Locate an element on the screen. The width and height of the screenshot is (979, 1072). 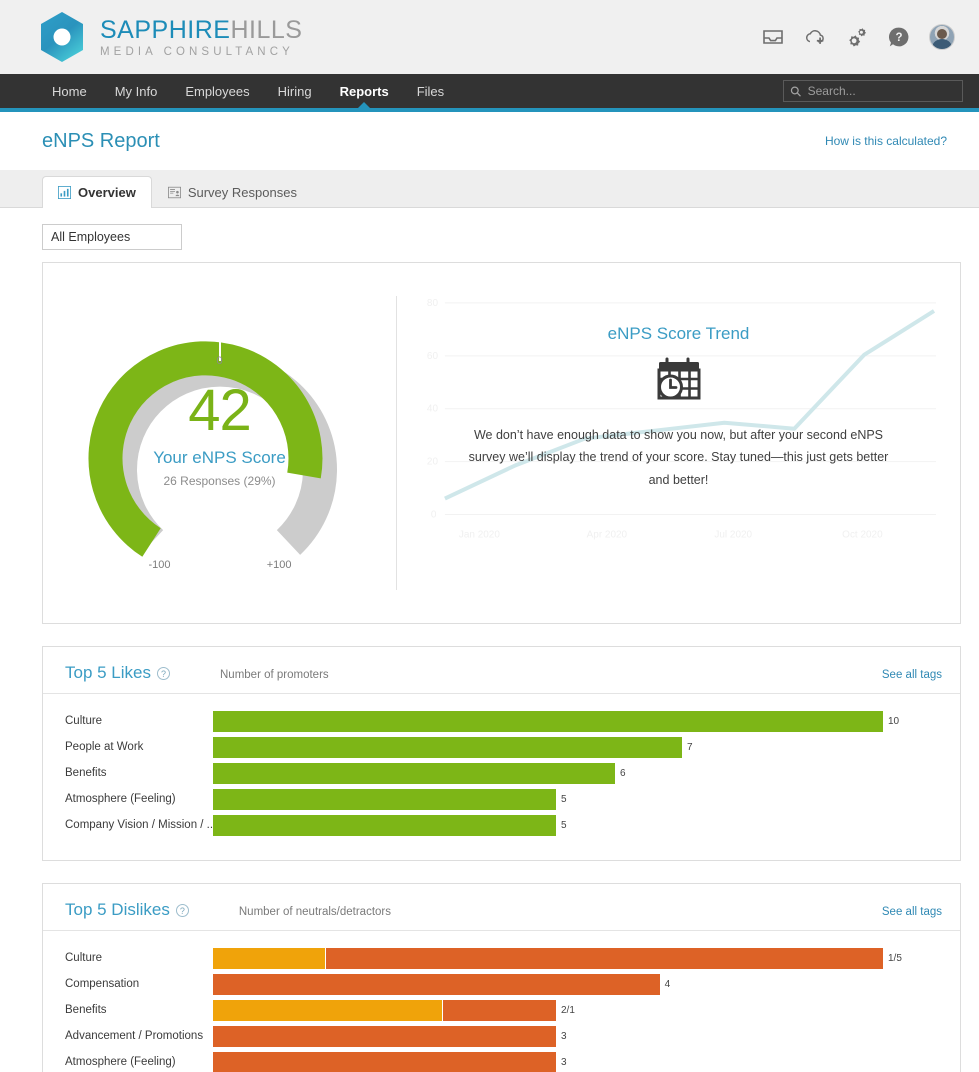
bar-row: Advancement / Promotions 3 is located at coordinates (501, 1036).